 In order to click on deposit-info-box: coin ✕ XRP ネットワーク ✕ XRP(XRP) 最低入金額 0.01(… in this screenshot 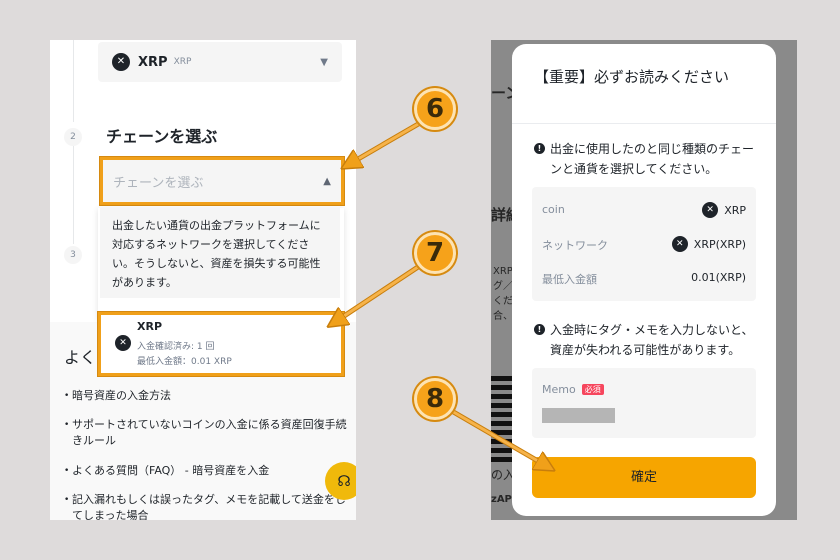, I will do `click(644, 244)`.